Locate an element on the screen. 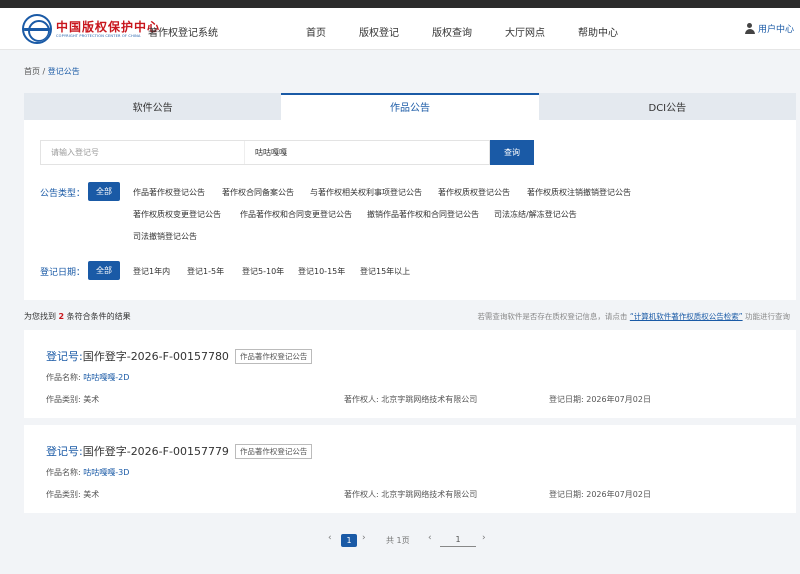  type-filter-label: 公告类型： is located at coordinates (63, 194).